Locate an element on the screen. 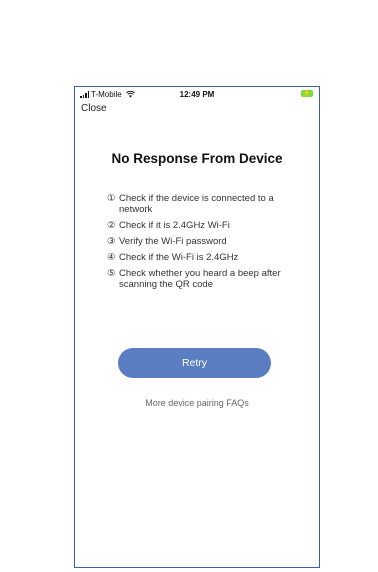 The height and width of the screenshot is (572, 378). list-item: ② Check if it is 2.4GHz Wi-Fi is located at coordinates (206, 225).